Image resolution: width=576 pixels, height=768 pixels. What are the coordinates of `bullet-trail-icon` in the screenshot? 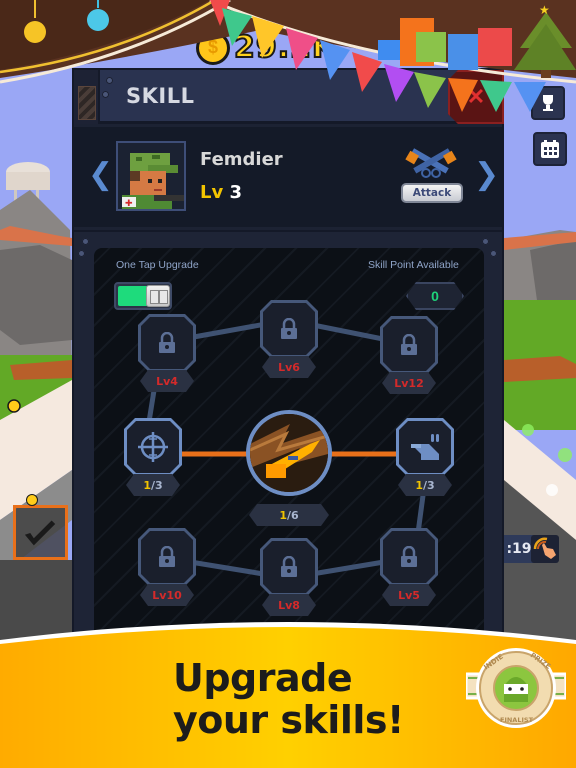 It's located at (289, 453).